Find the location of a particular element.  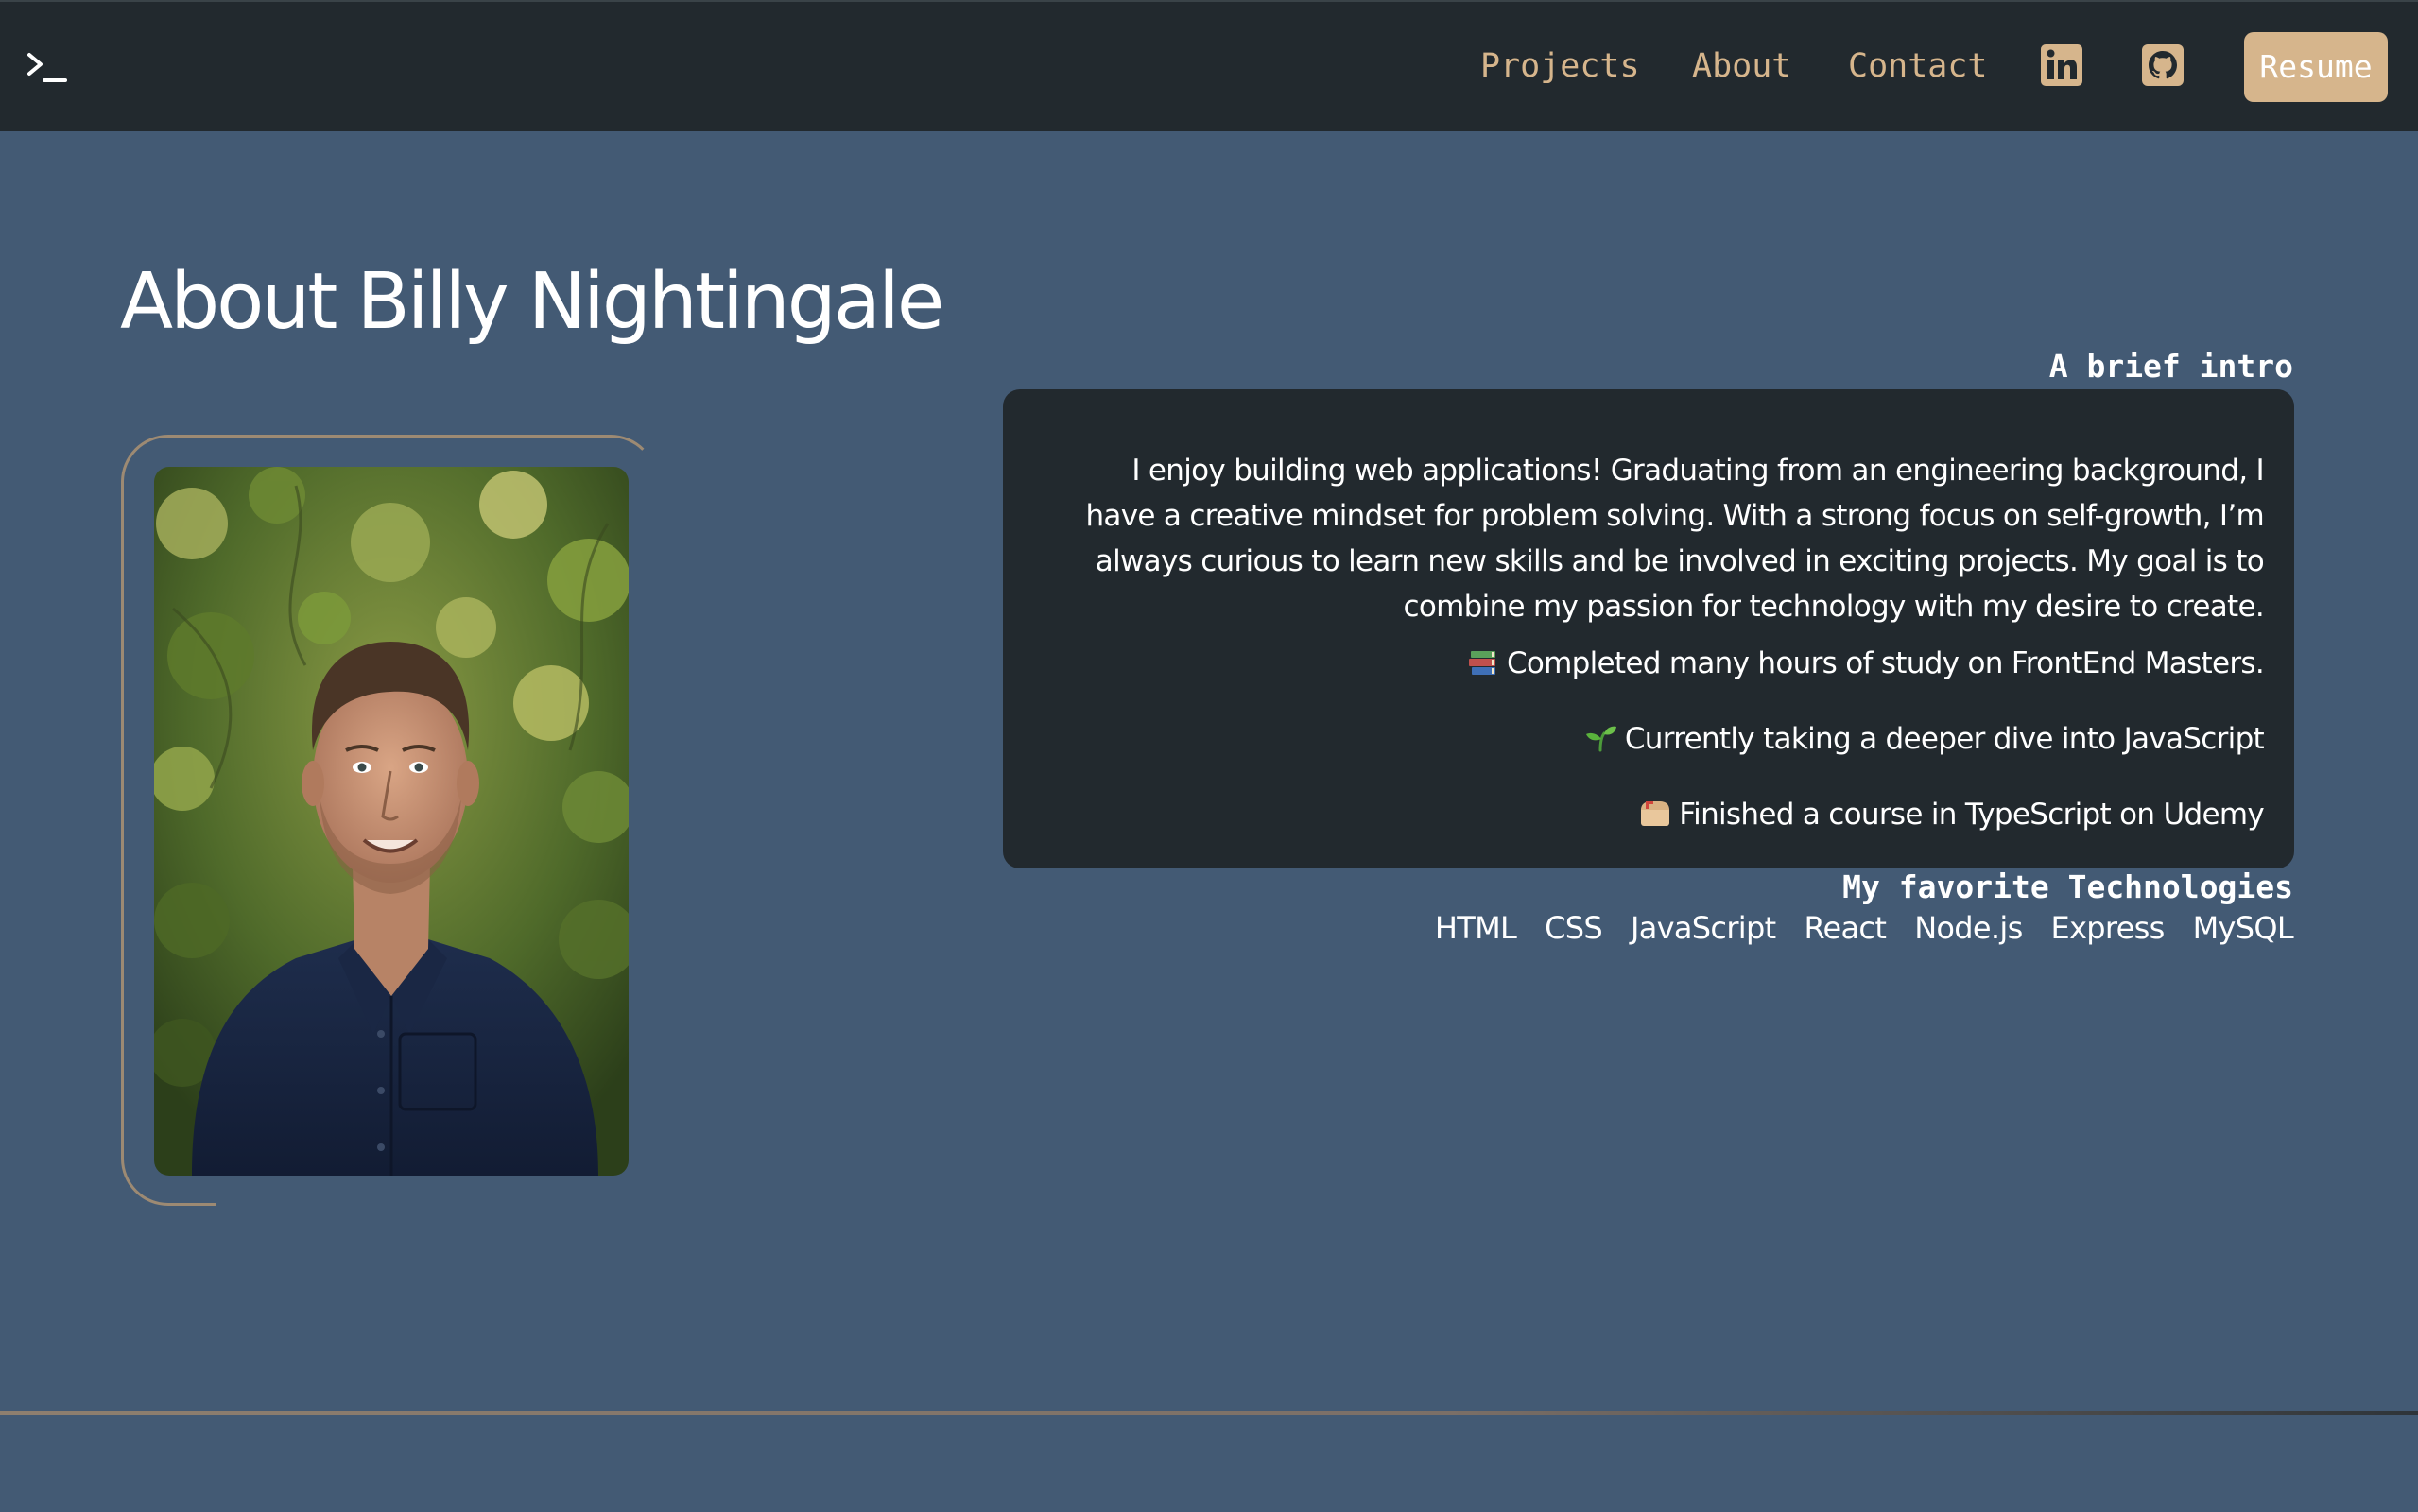

technology-item: Express is located at coordinates (2108, 928).